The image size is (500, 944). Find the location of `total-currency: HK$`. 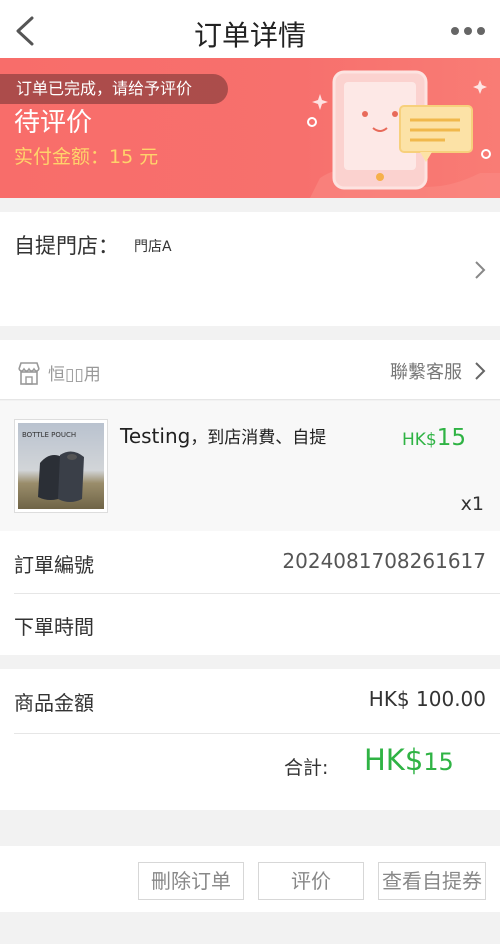

total-currency: HK$ is located at coordinates (394, 760).